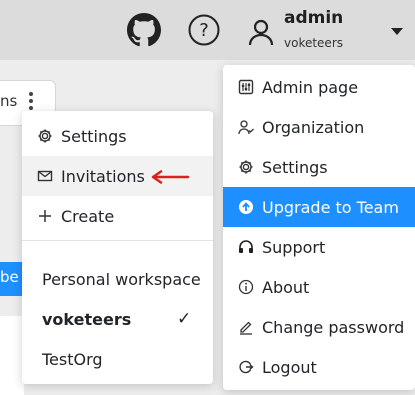 Image resolution: width=415 pixels, height=395 pixels. I want to click on menu-item-organization: Organization, so click(319, 127).